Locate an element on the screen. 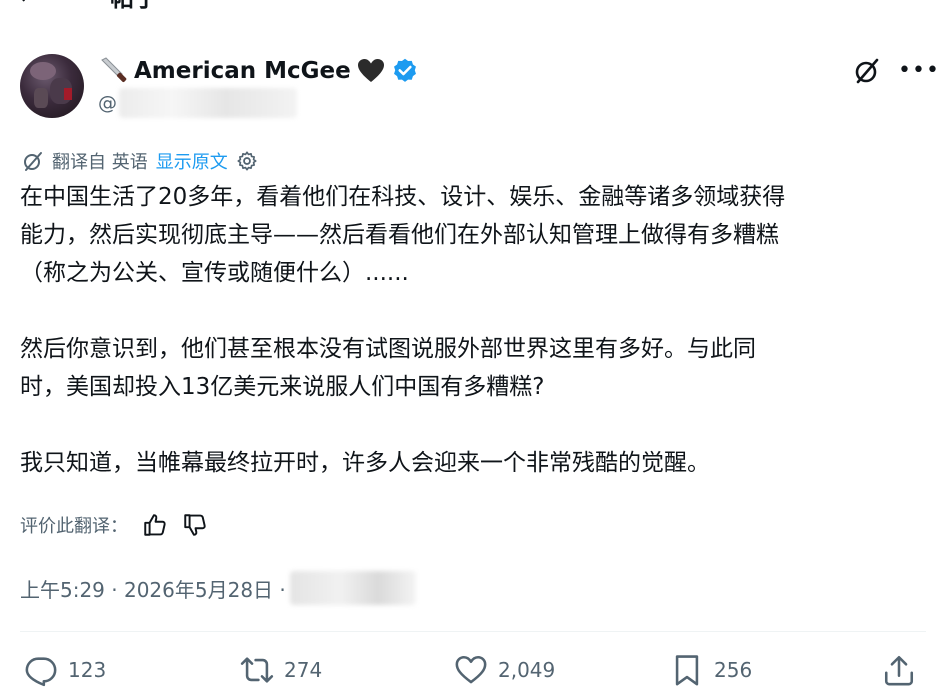 This screenshot has height=698, width=944. tweet-line: 时，美国却投入13亿美元来说服人们中国有多糟糕? is located at coordinates (282, 387).